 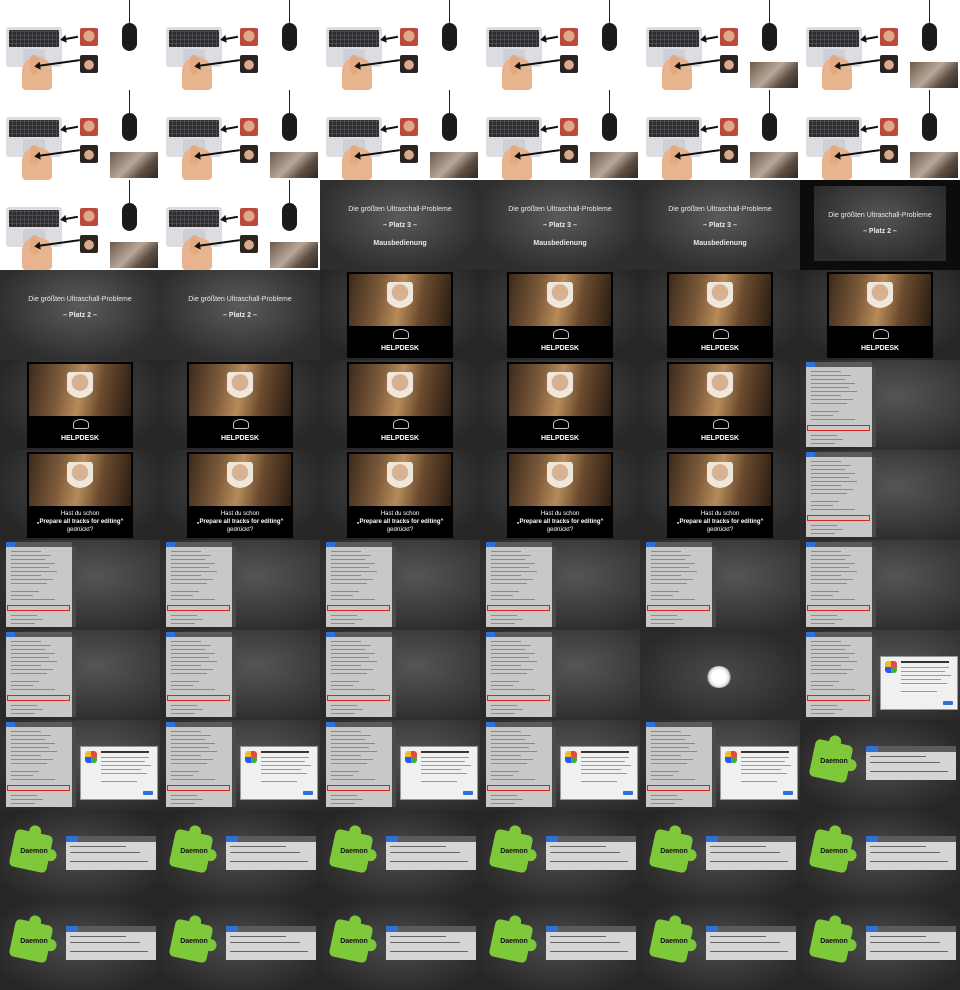 What do you see at coordinates (391, 38) in the screenshot?
I see `arrow-icon` at bounding box center [391, 38].